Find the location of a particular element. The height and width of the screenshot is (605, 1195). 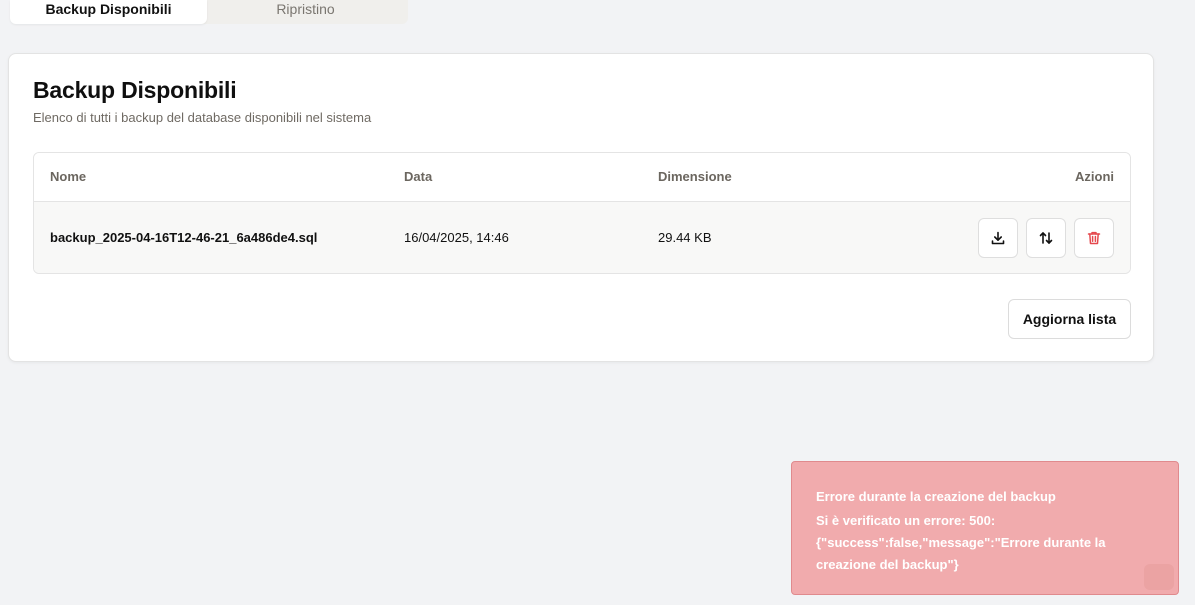

restore-arrows-icon is located at coordinates (1046, 238).